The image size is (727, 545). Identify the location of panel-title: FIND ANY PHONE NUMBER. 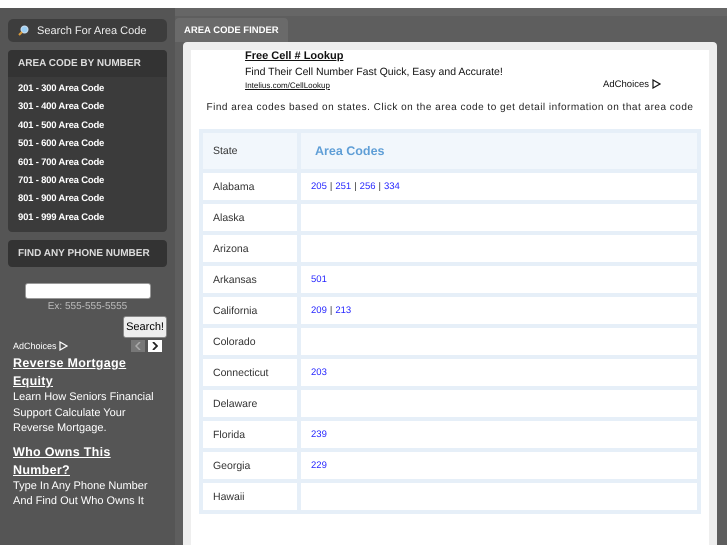
(87, 254).